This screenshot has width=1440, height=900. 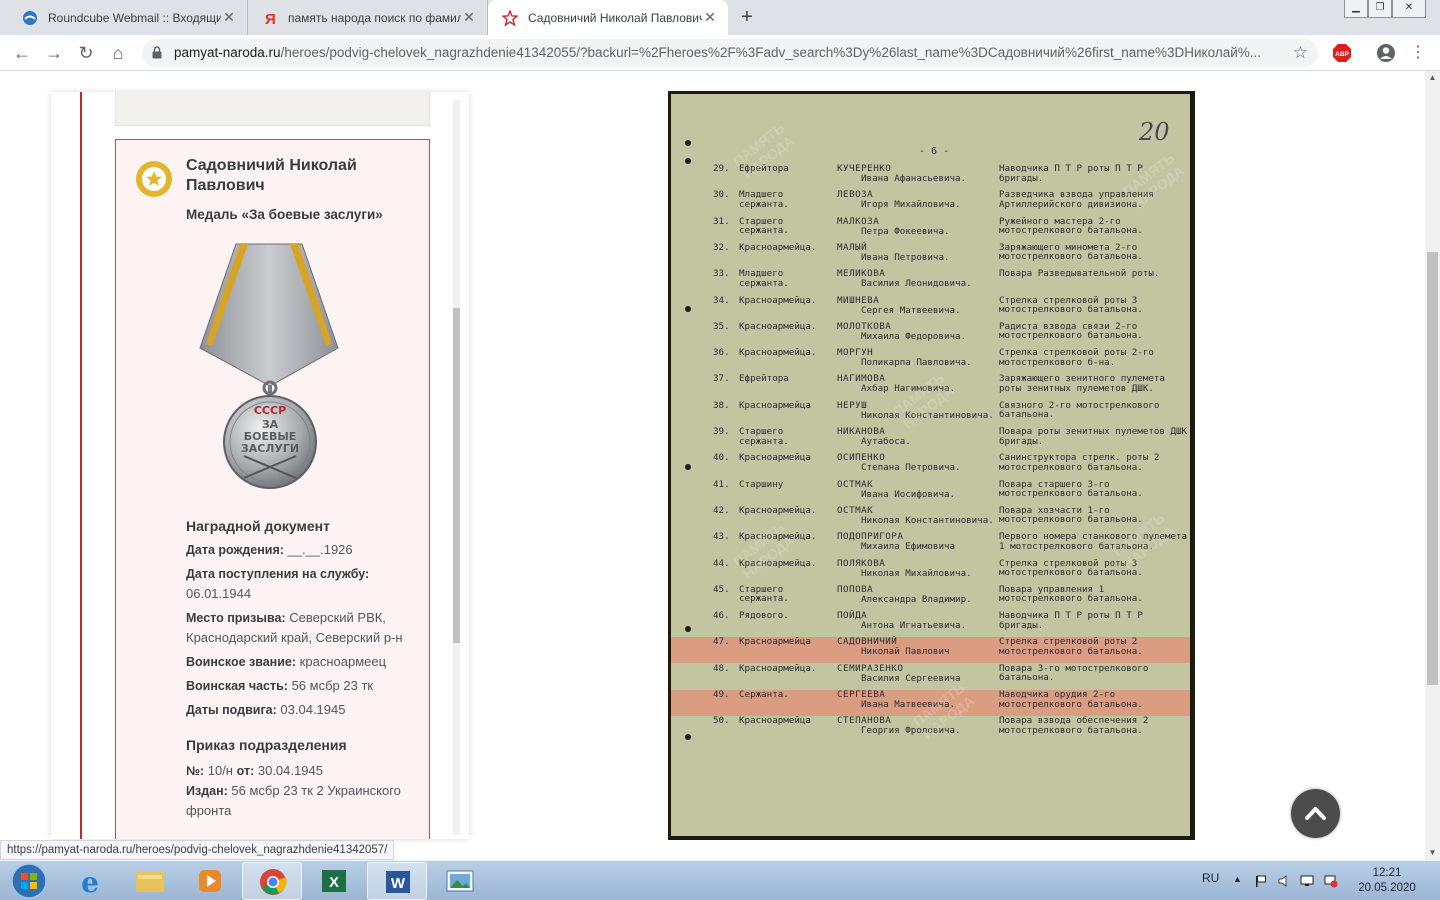 What do you see at coordinates (858, 300) in the screenshot?
I see `row-surname: МИШНЕВА` at bounding box center [858, 300].